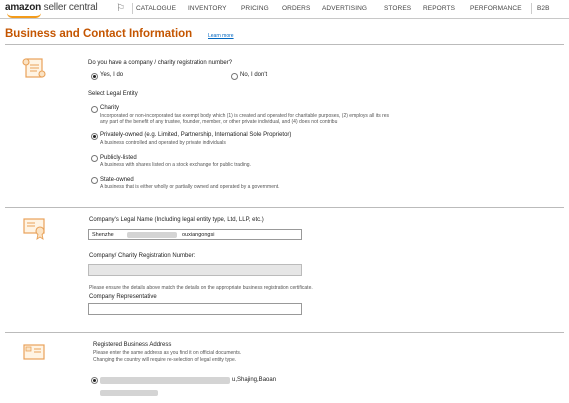 The height and width of the screenshot is (403, 569). What do you see at coordinates (207, 8) in the screenshot?
I see `nav-inventory: INVENTORY` at bounding box center [207, 8].